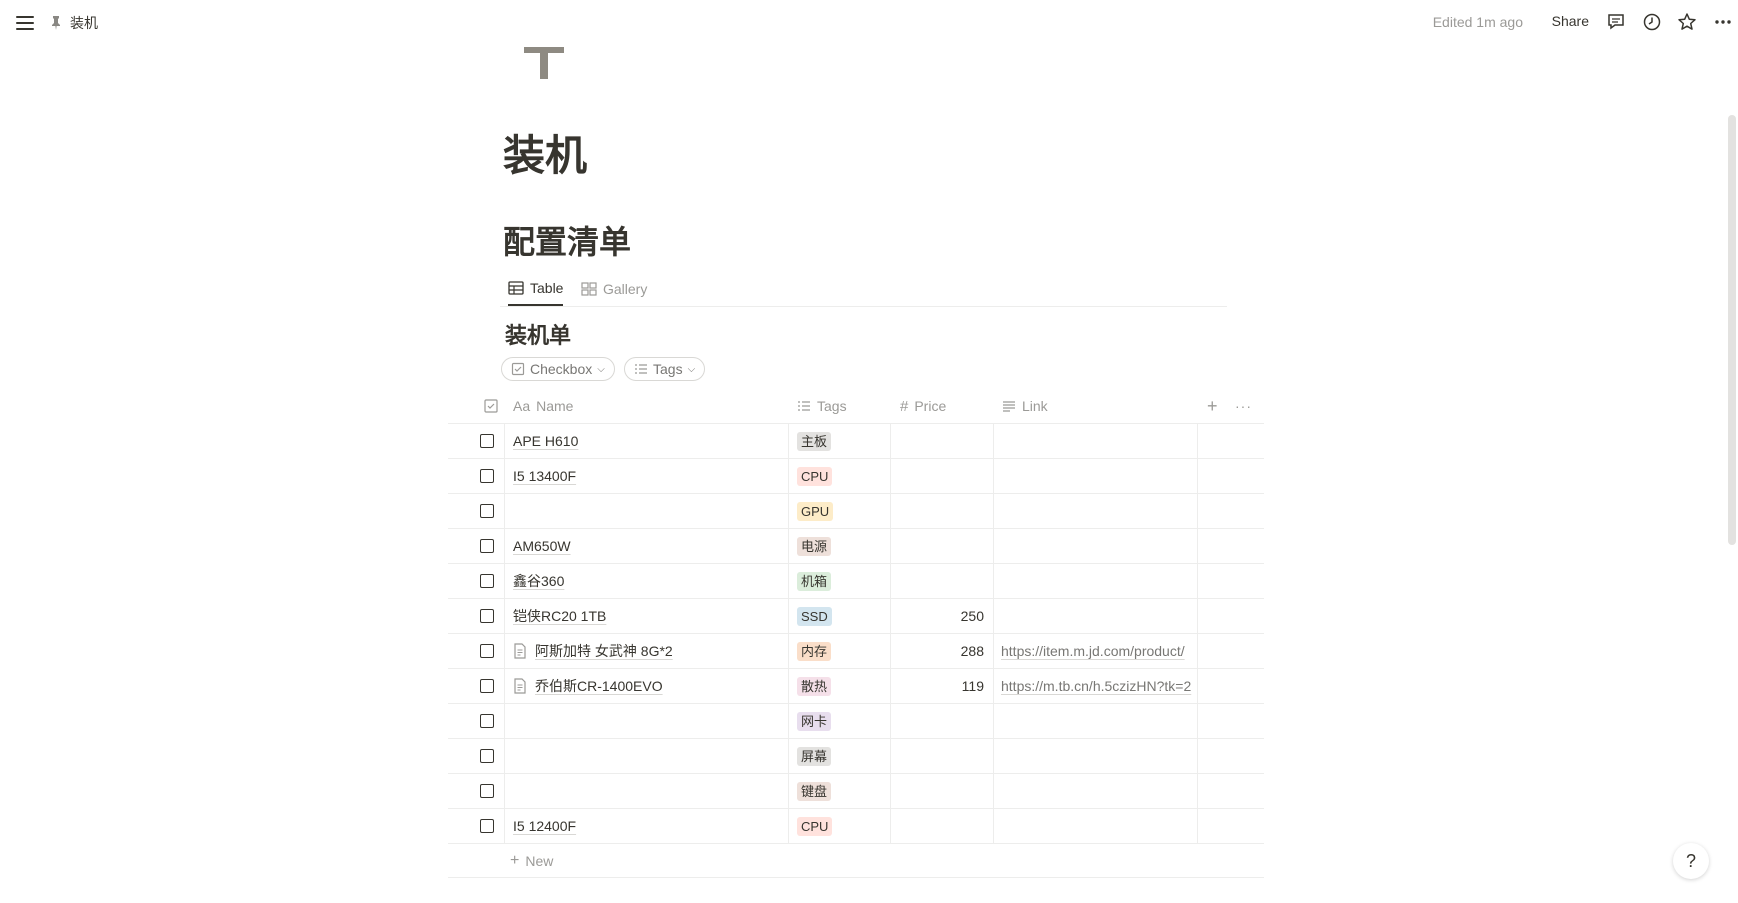 The image size is (1738, 903). I want to click on row-link: https://m.tb.cn/h.5czizHN?tk=2, so click(1096, 686).